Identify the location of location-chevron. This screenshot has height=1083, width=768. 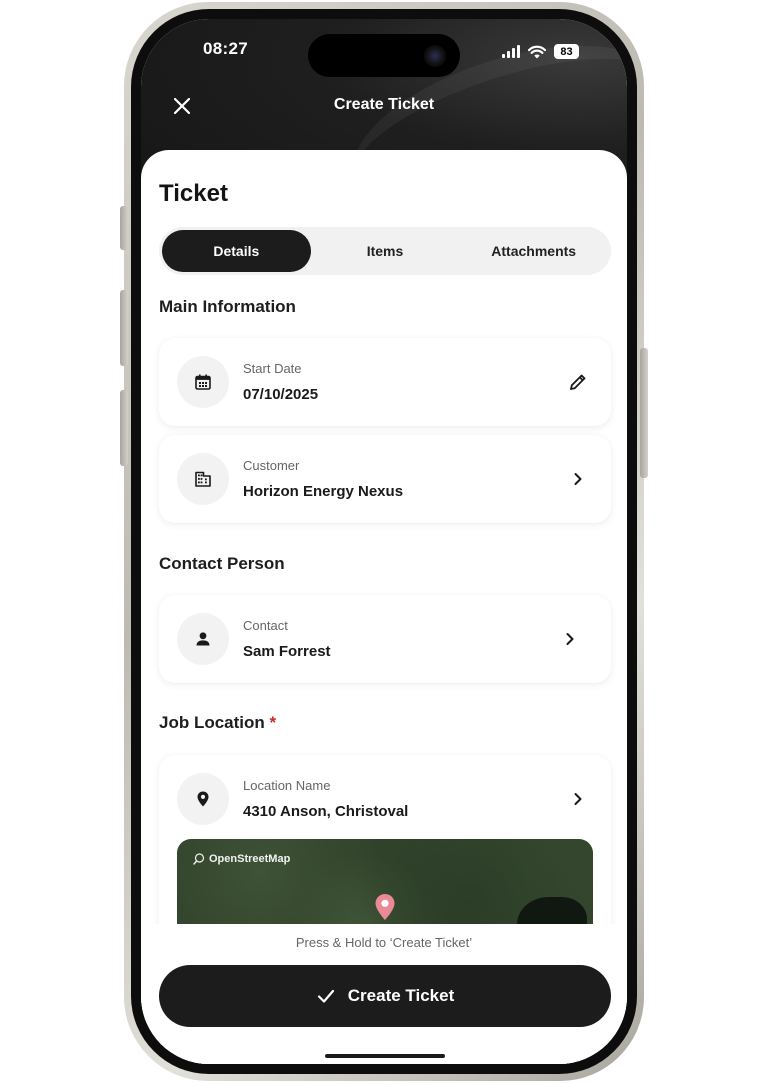
(578, 799).